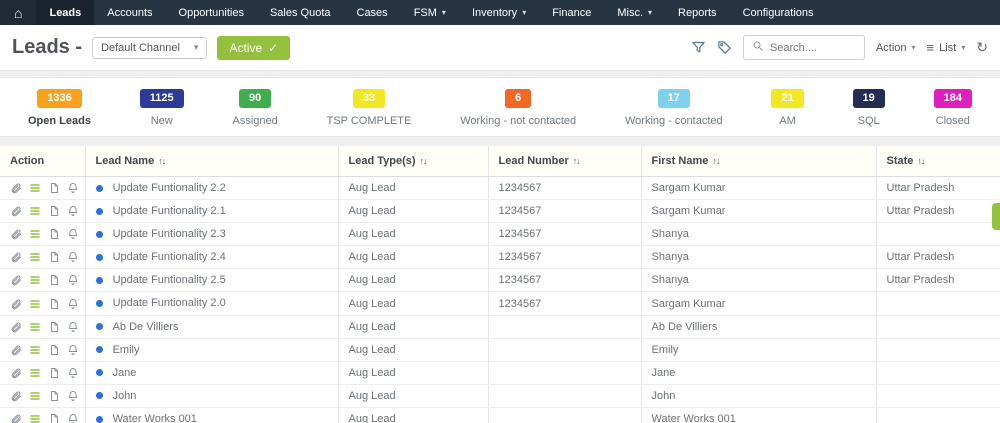  I want to click on stat-working-not-contacted: 6 Working - not contacted, so click(518, 108).